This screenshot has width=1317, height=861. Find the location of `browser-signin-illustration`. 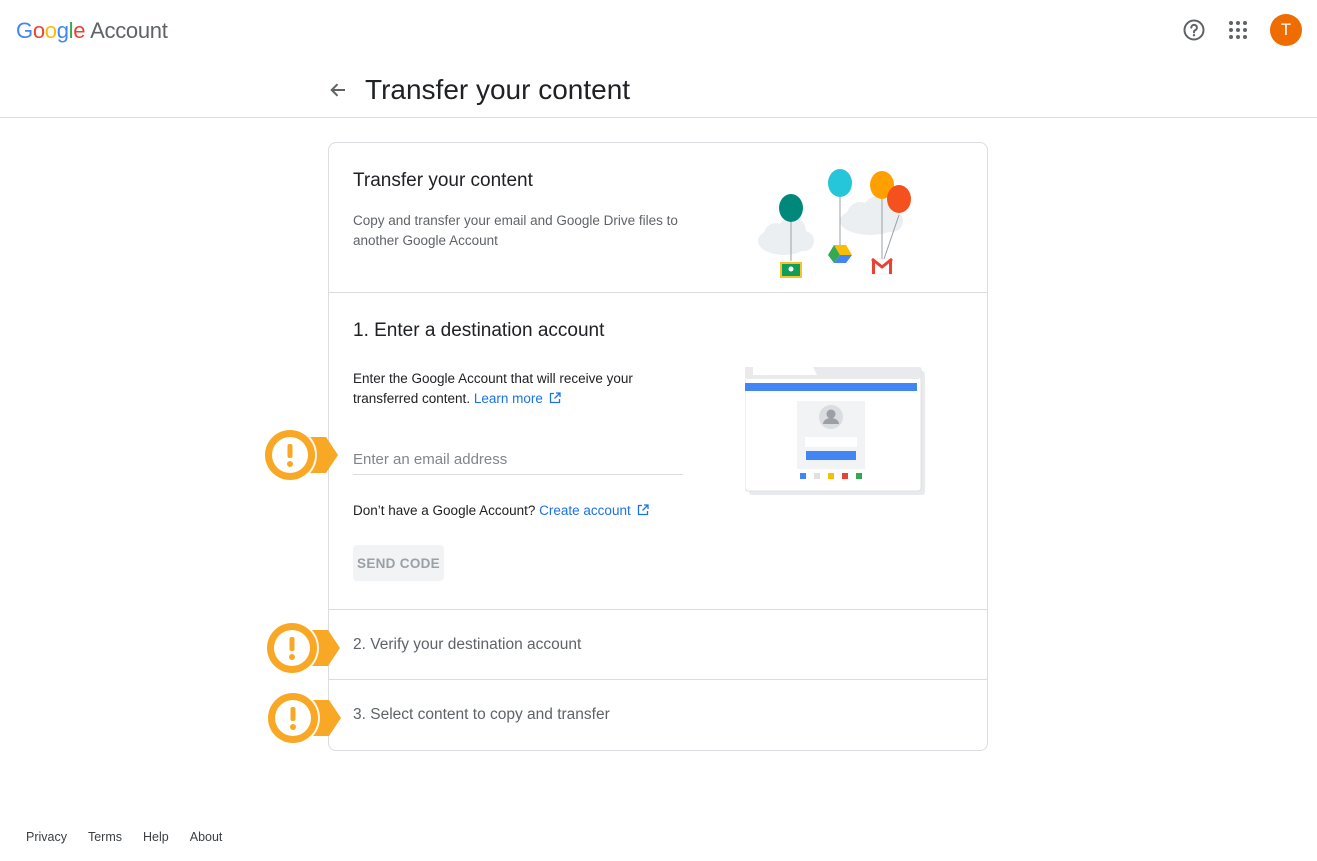

browser-signin-illustration is located at coordinates (835, 431).